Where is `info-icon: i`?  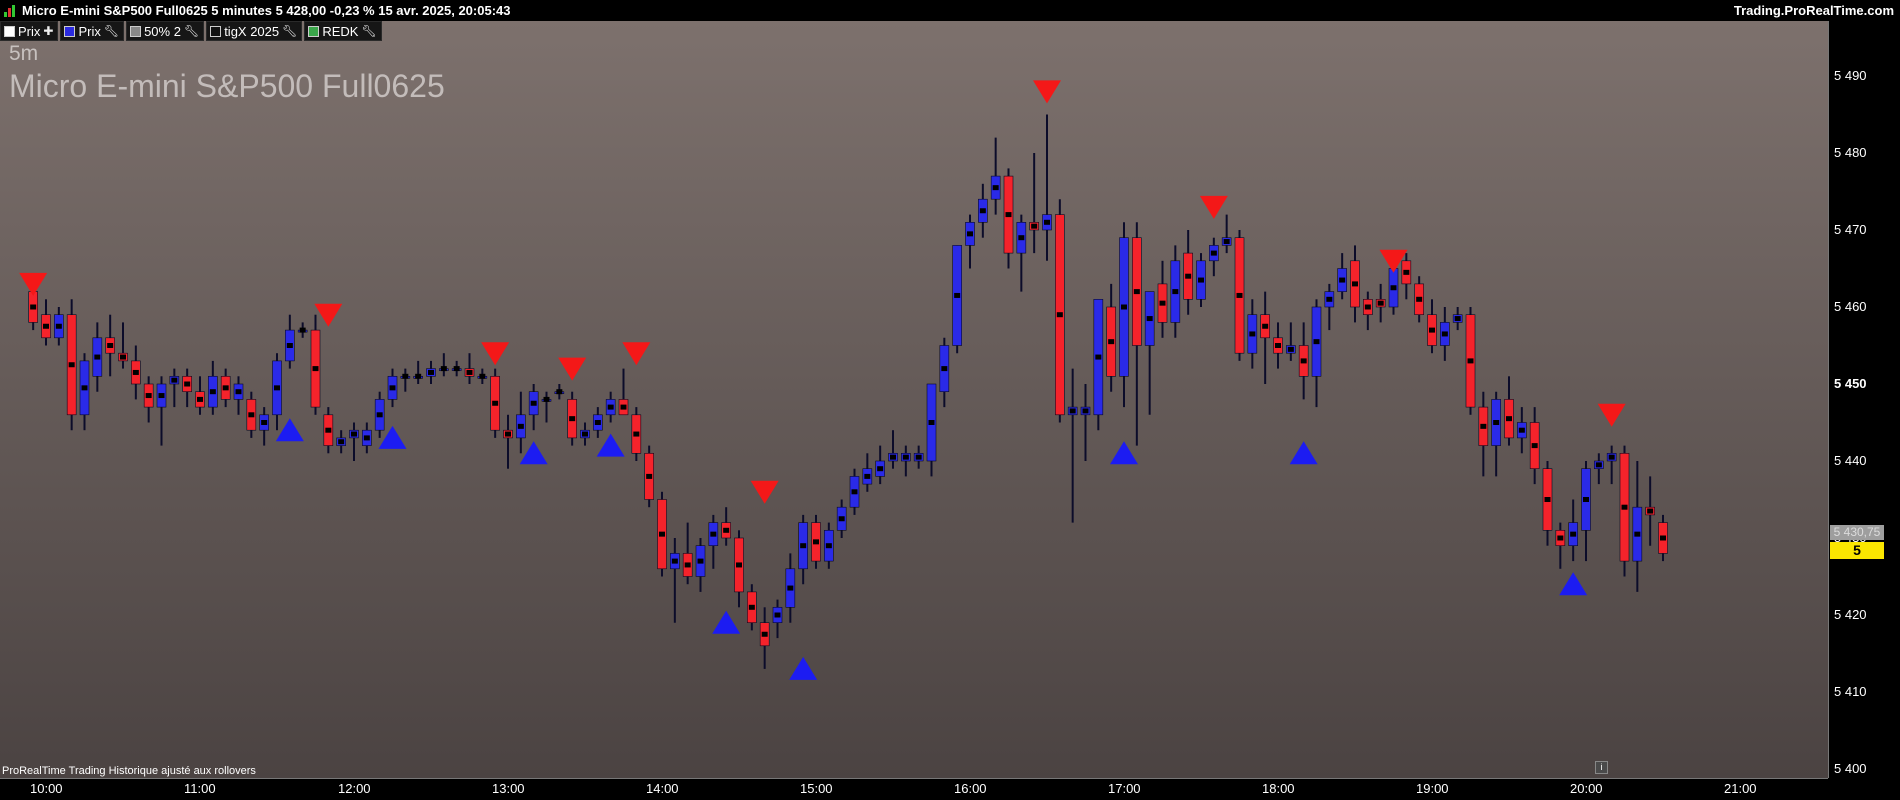
info-icon: i is located at coordinates (1601, 767).